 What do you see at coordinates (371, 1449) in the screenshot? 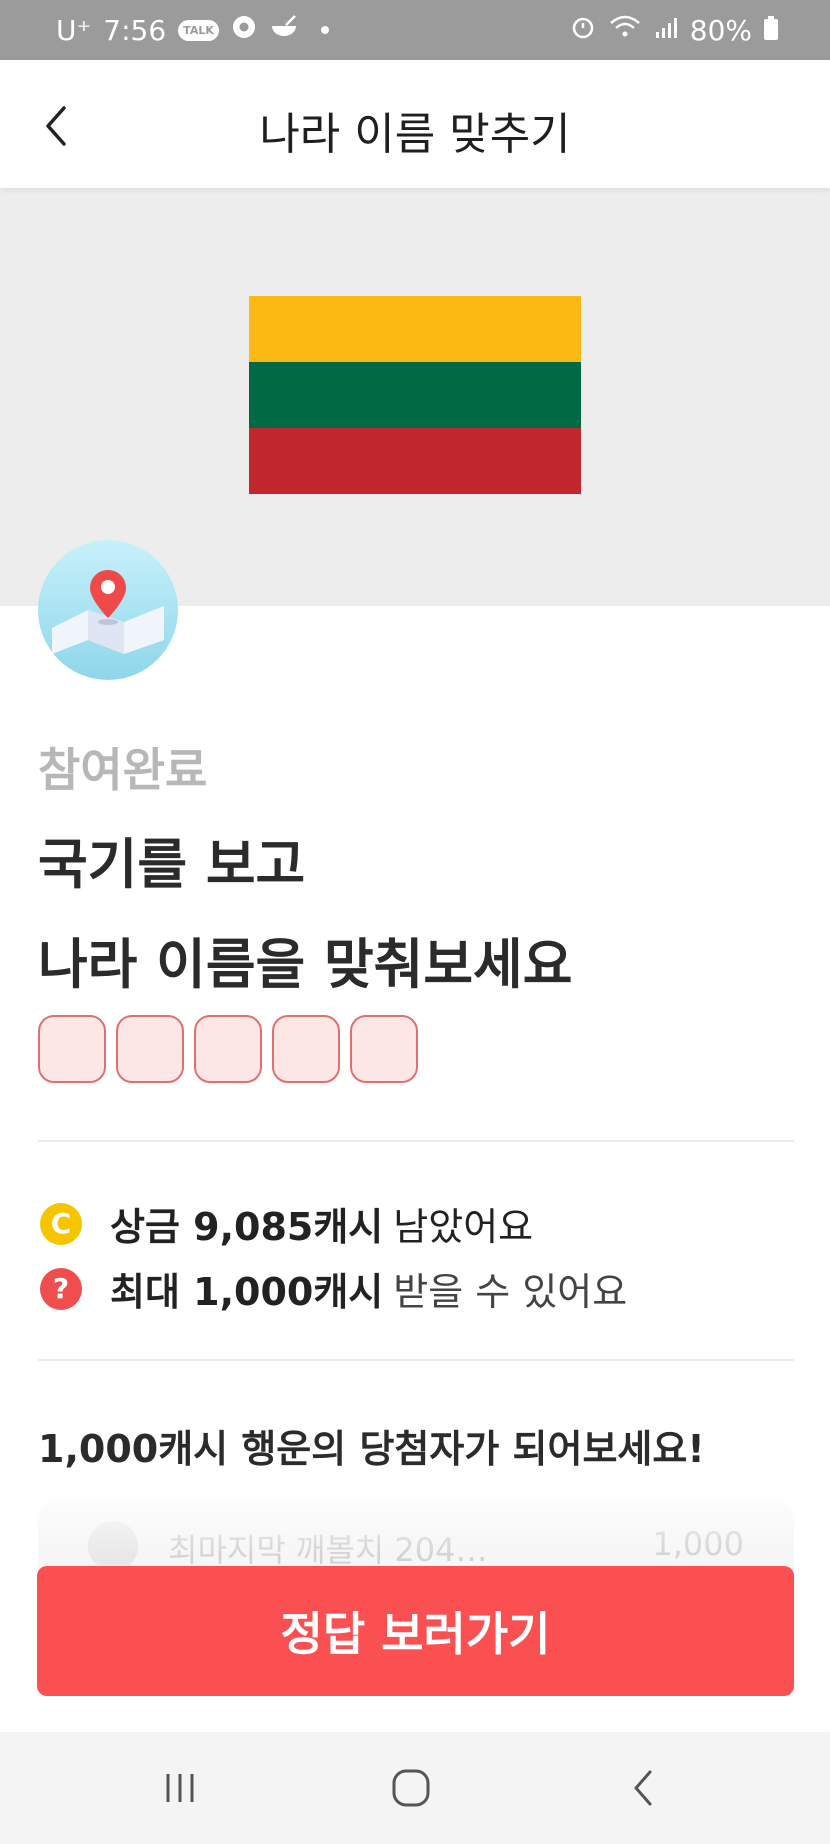
I see `lucky-winner-heading: 1,000캐시 행운의 당첨자가 되어보세요!` at bounding box center [371, 1449].